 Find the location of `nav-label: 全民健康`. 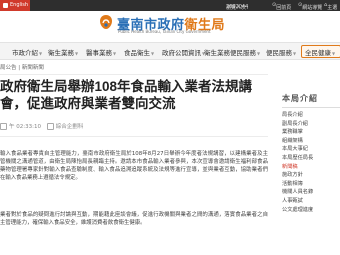

nav-label: 全民健康 is located at coordinates (318, 53).